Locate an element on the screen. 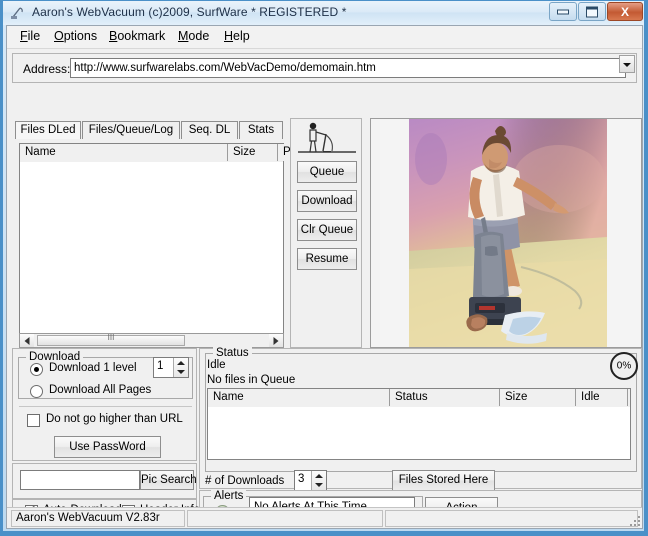  vacuum-cleaning-person-icon is located at coordinates (327, 139).